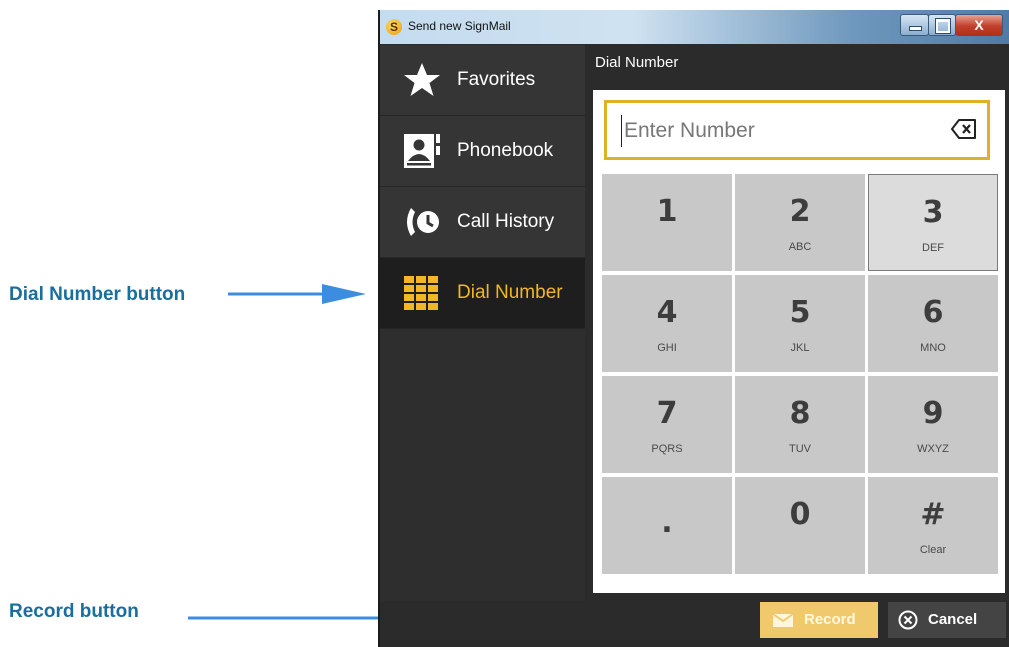  I want to click on cancel-icon, so click(908, 620).